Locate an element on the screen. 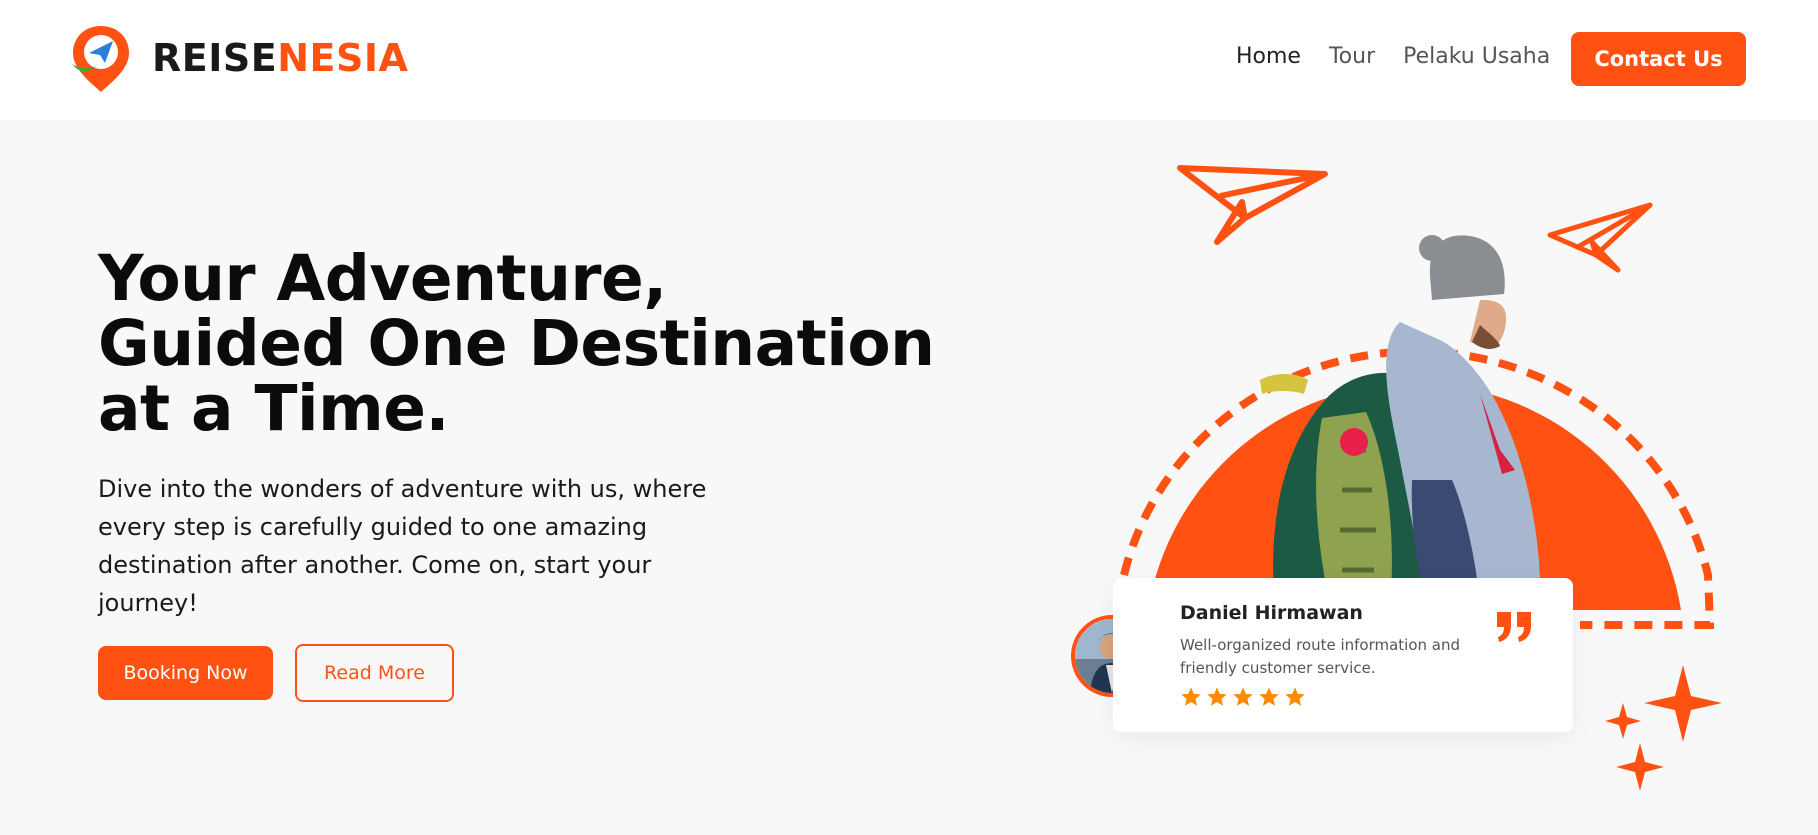  quote-icon is located at coordinates (1514, 627).